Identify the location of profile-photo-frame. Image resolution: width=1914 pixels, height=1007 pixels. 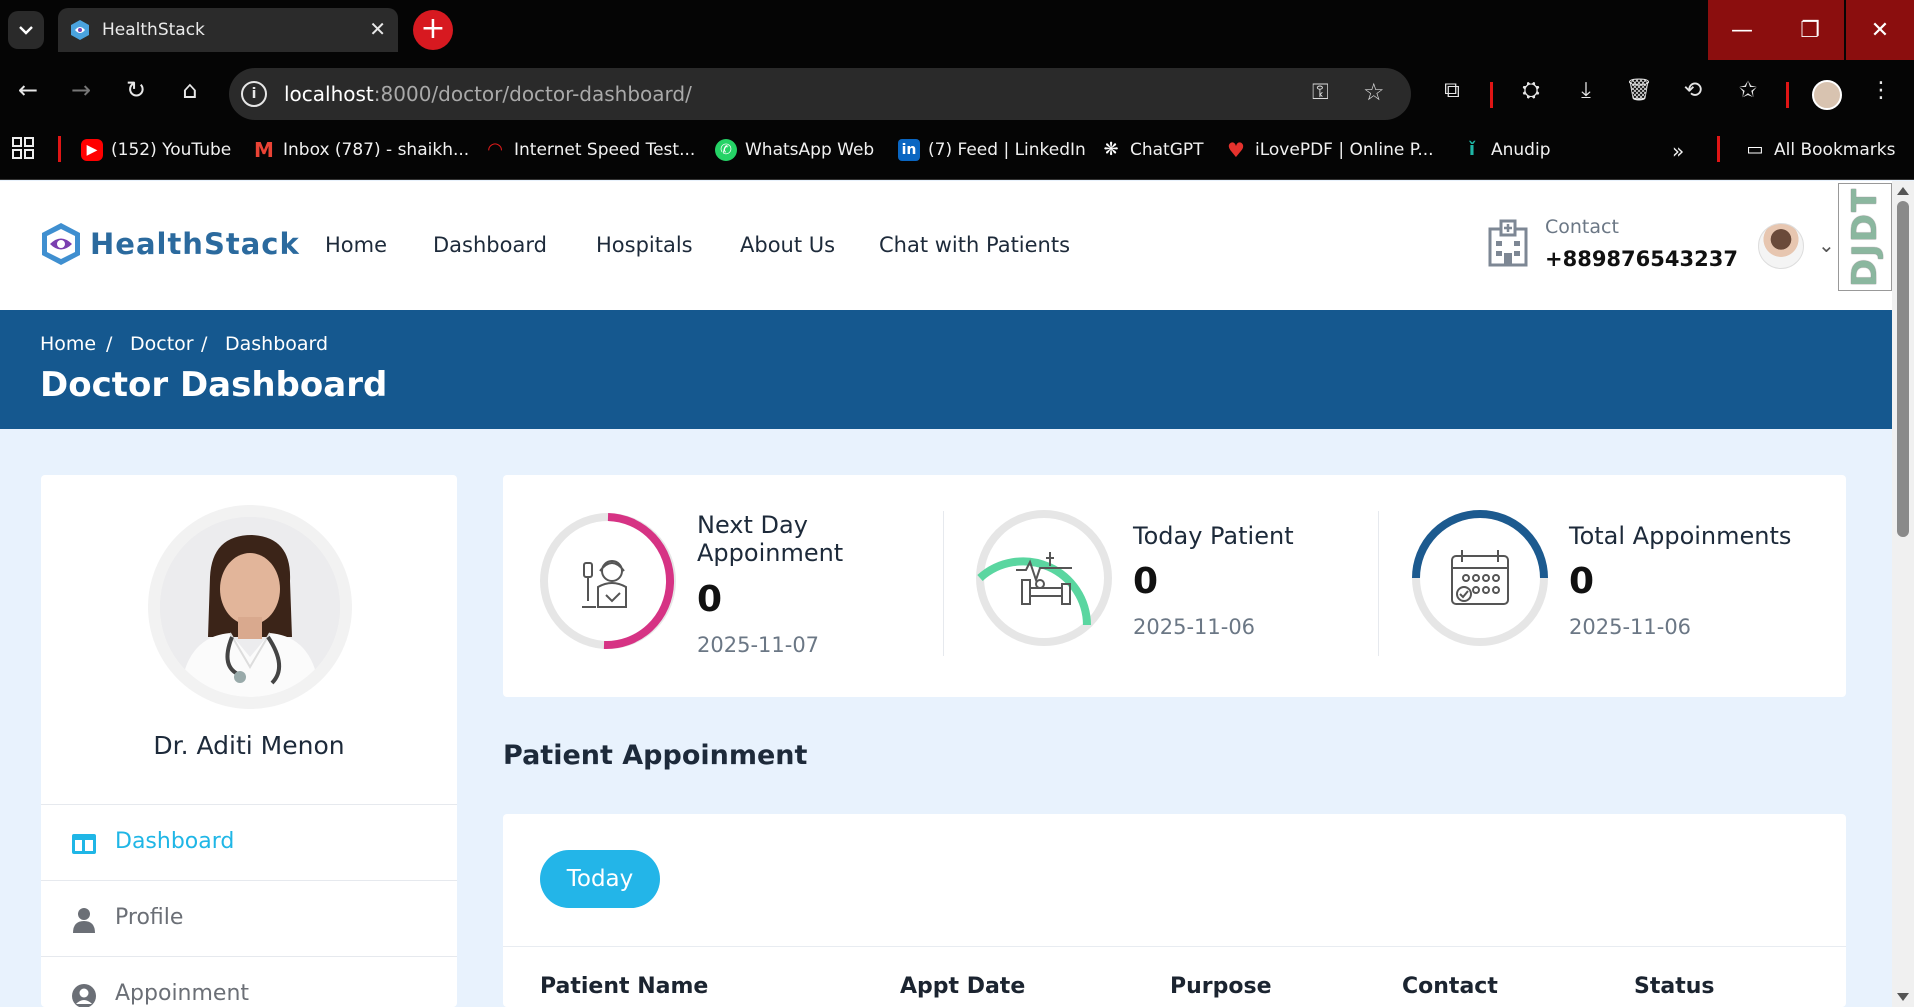
(250, 607).